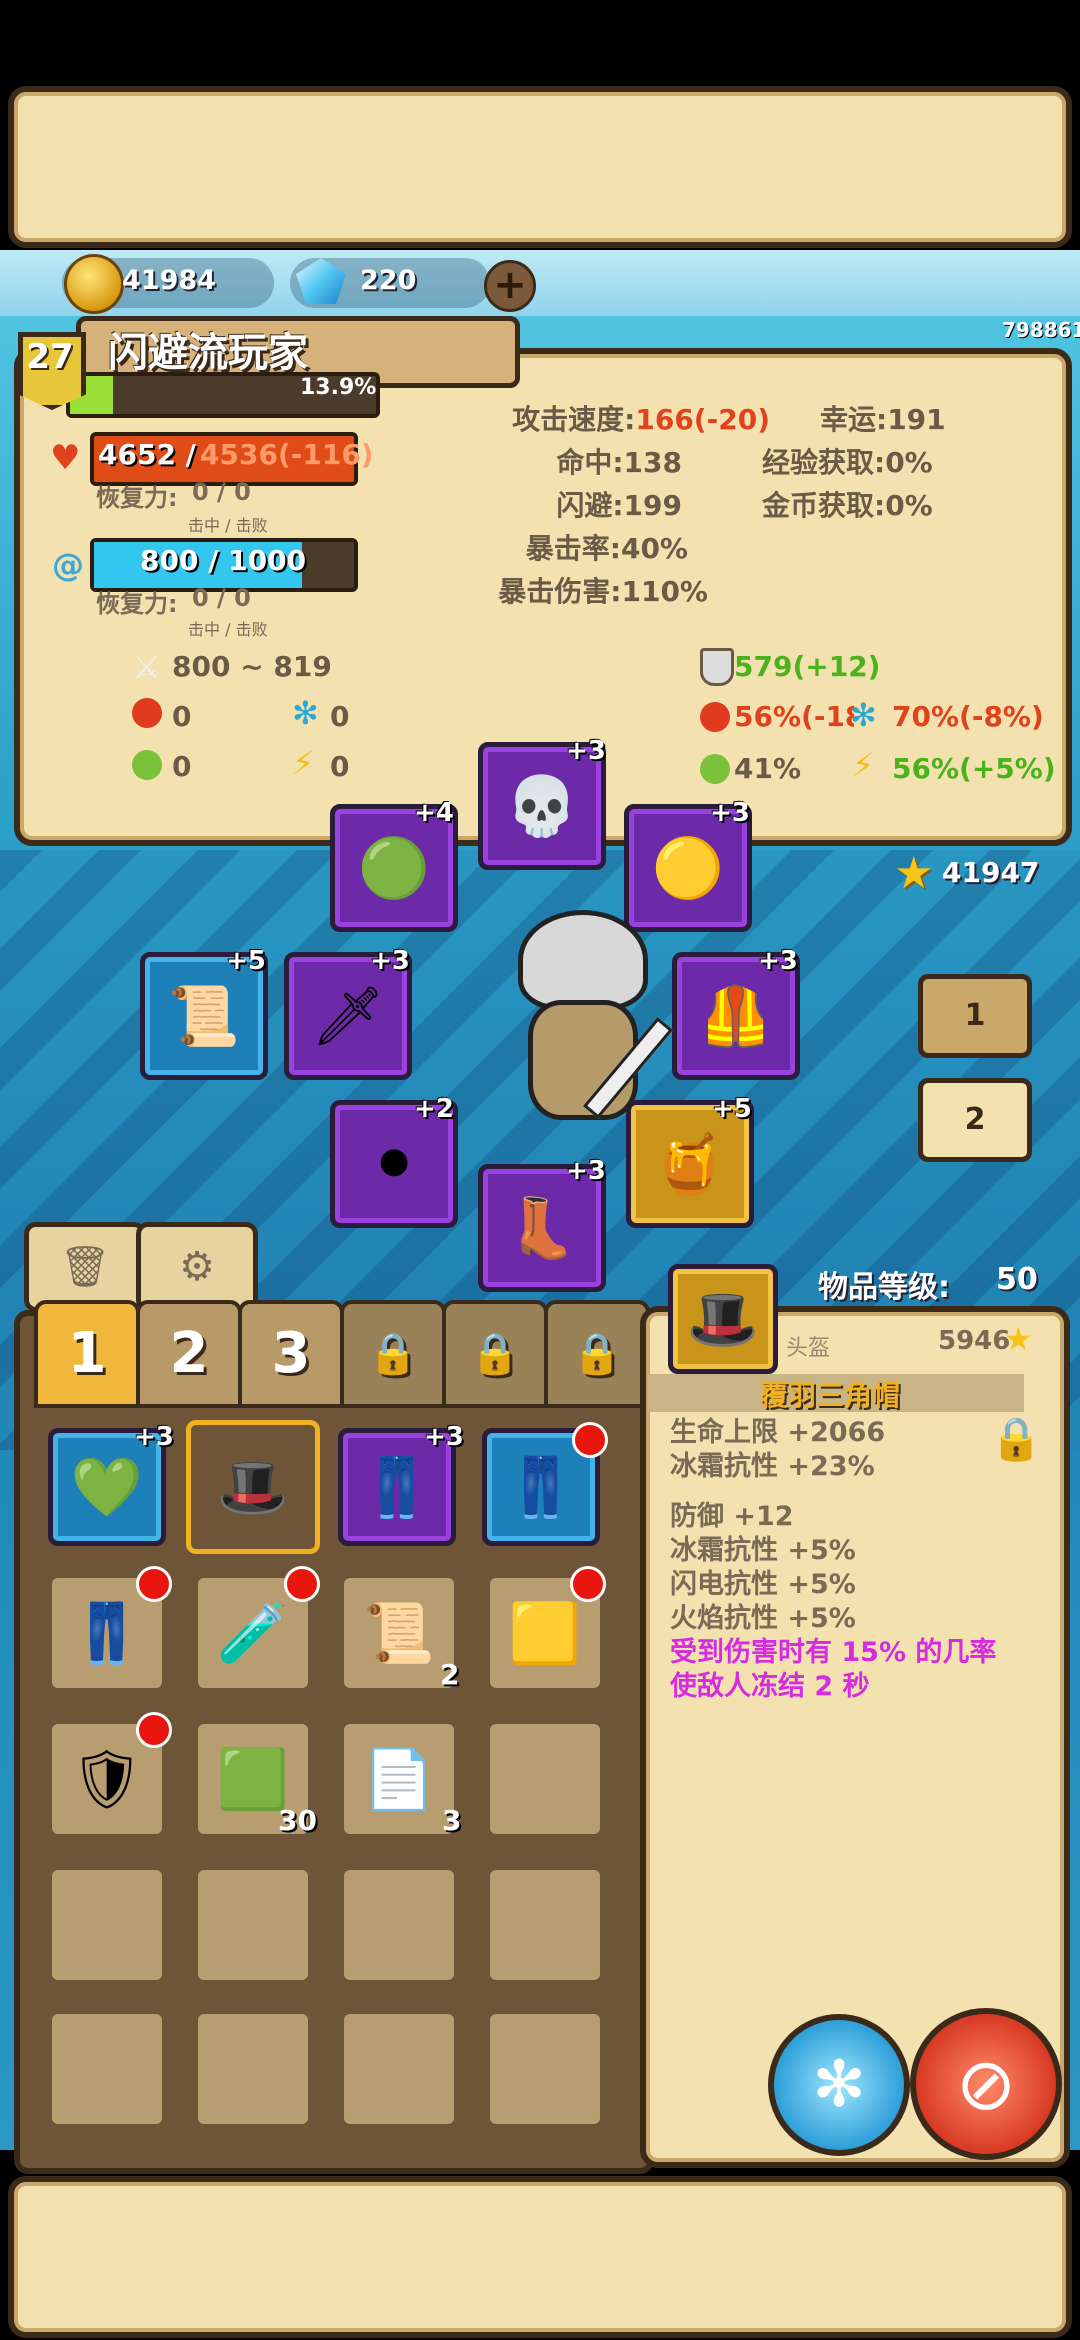 The width and height of the screenshot is (1080, 2340). I want to click on gold-amount: 41984, so click(169, 280).